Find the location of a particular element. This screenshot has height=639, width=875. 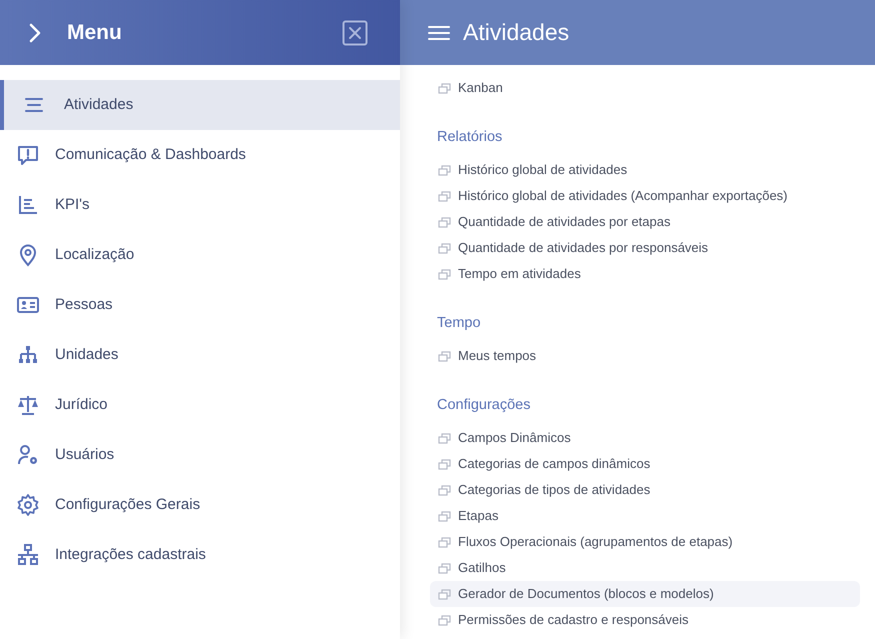

menu-item: KPI's is located at coordinates (200, 205).